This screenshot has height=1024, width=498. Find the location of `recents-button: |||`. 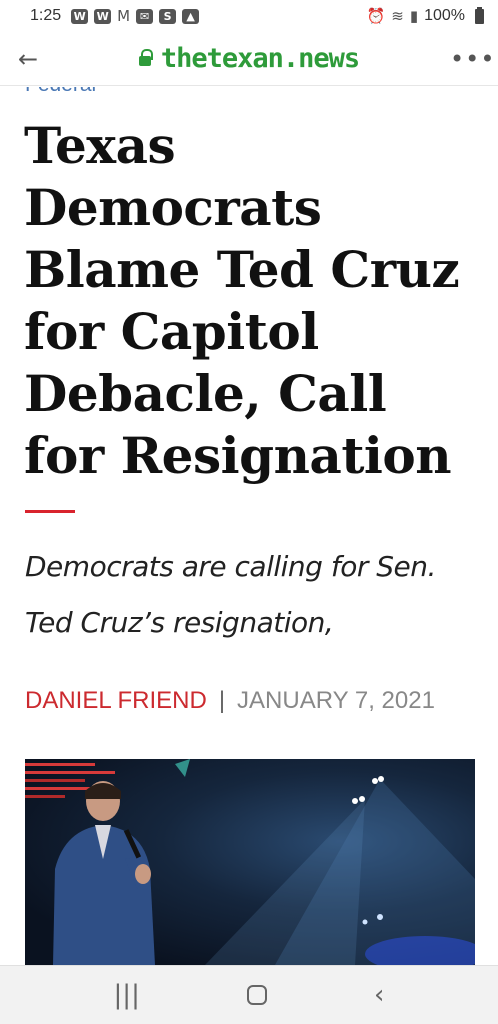

recents-button: ||| is located at coordinates (127, 995).